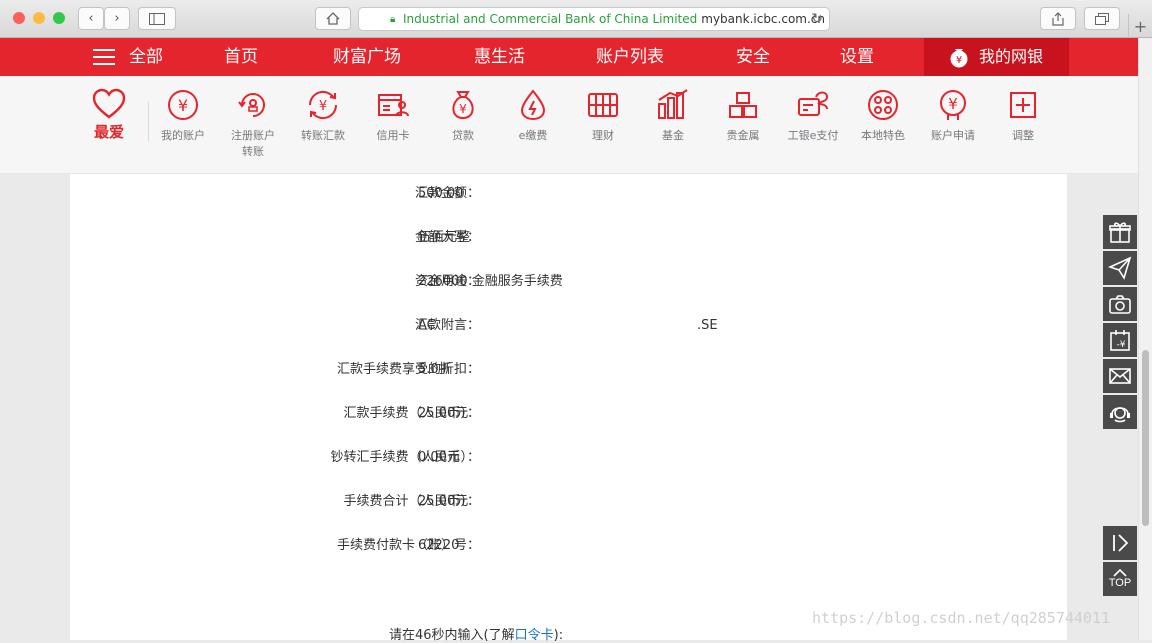  What do you see at coordinates (1145, 438) in the screenshot?
I see `scrollbar-thumb` at bounding box center [1145, 438].